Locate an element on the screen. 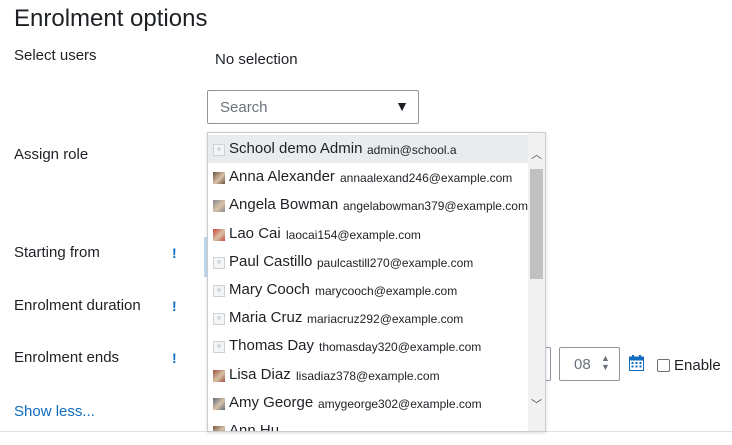 The width and height of the screenshot is (732, 445). user-option-name: Thomas Day is located at coordinates (272, 346).